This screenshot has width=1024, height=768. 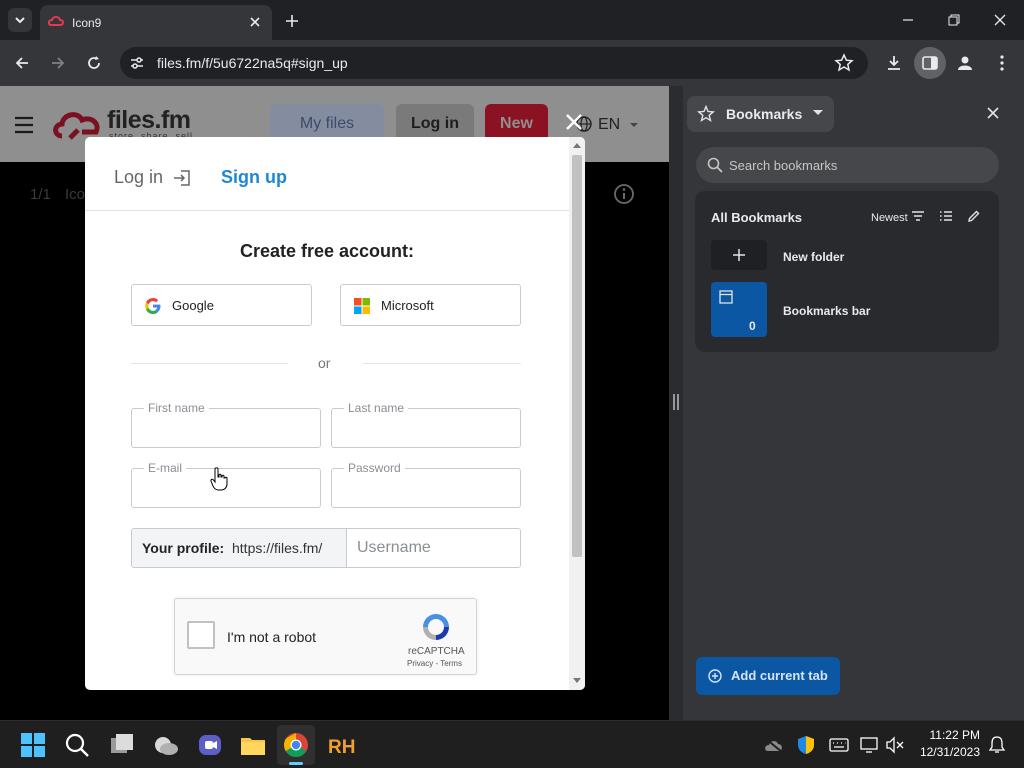 I want to click on search-icon, so click(x=715, y=165).